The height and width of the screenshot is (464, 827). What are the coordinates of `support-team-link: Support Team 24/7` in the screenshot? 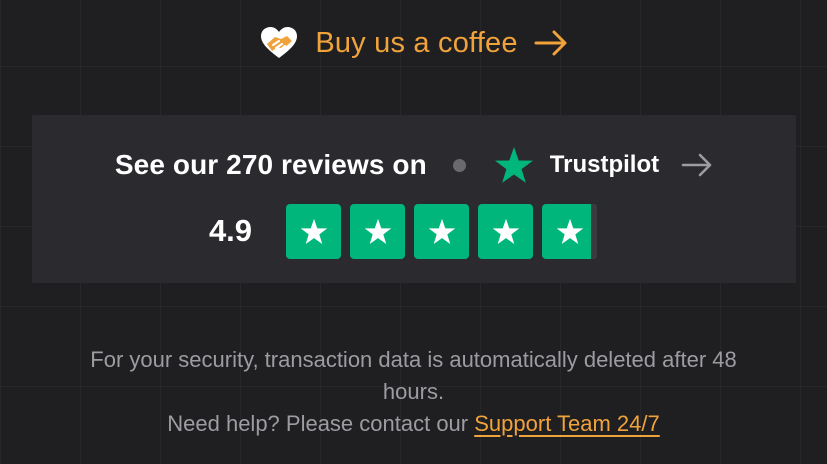 It's located at (567, 423).